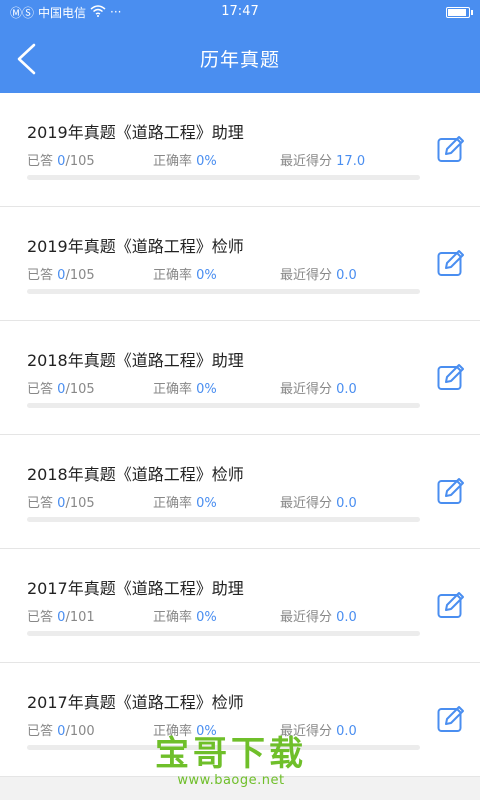  I want to click on status-bar: ⓂⓈ 中国电信 ···, so click(240, 12).